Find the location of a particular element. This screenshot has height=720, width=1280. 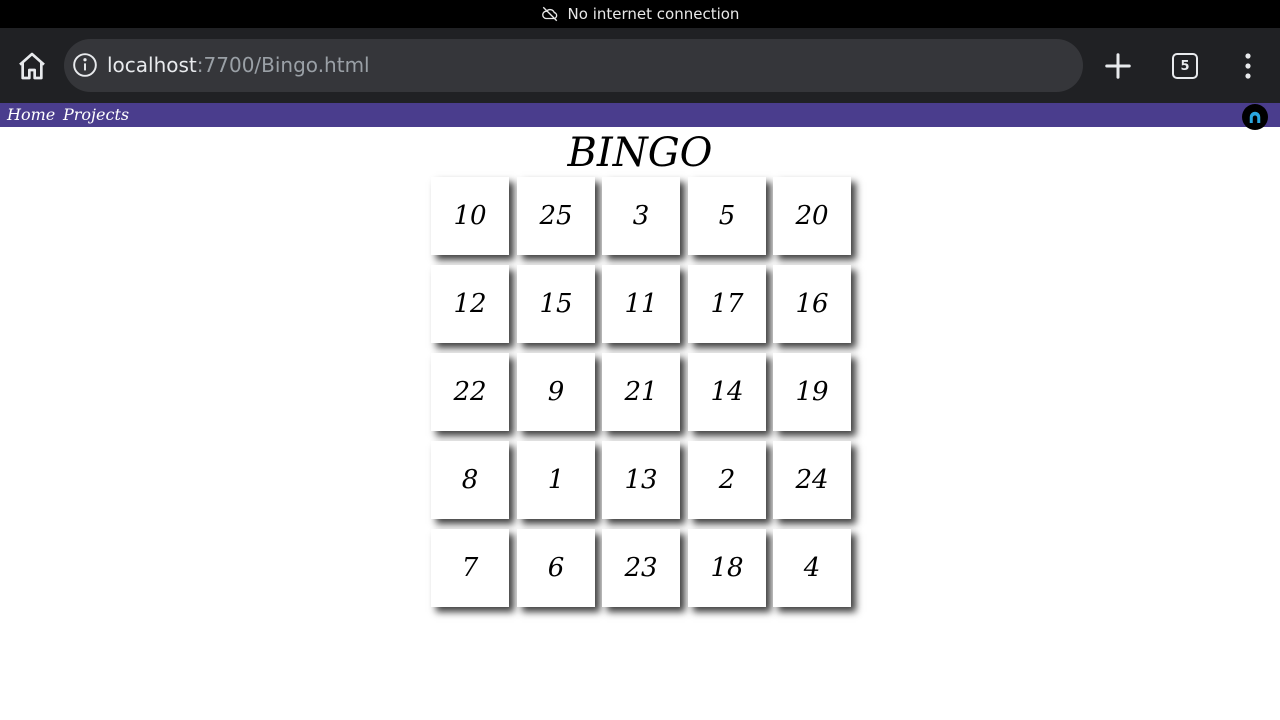

bingo-cell: 2 is located at coordinates (727, 480).